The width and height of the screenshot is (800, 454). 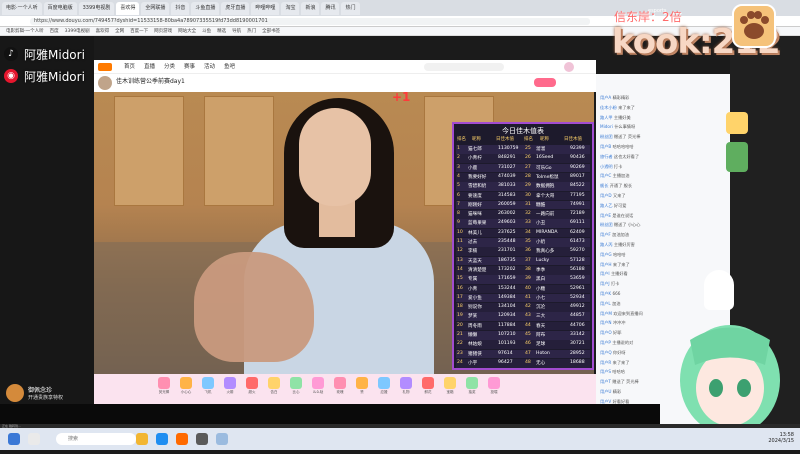 What do you see at coordinates (14, 439) in the screenshot?
I see `windows-start-icon` at bounding box center [14, 439].